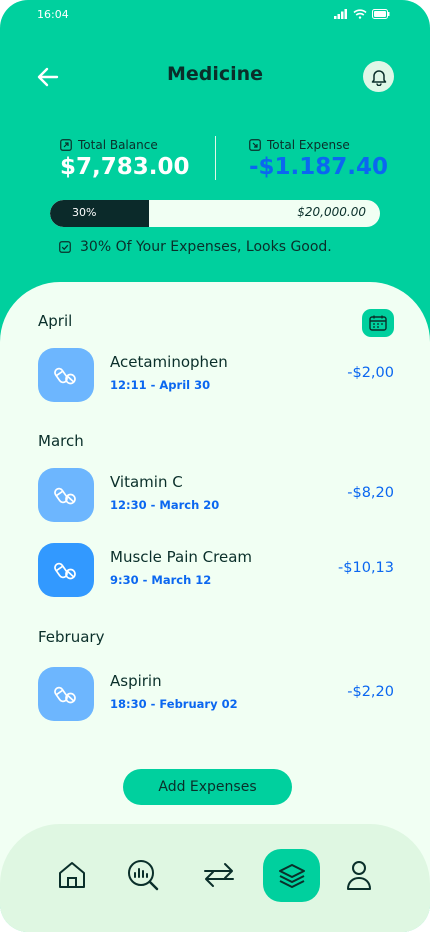 The image size is (430, 932). I want to click on month-header: March, so click(61, 441).